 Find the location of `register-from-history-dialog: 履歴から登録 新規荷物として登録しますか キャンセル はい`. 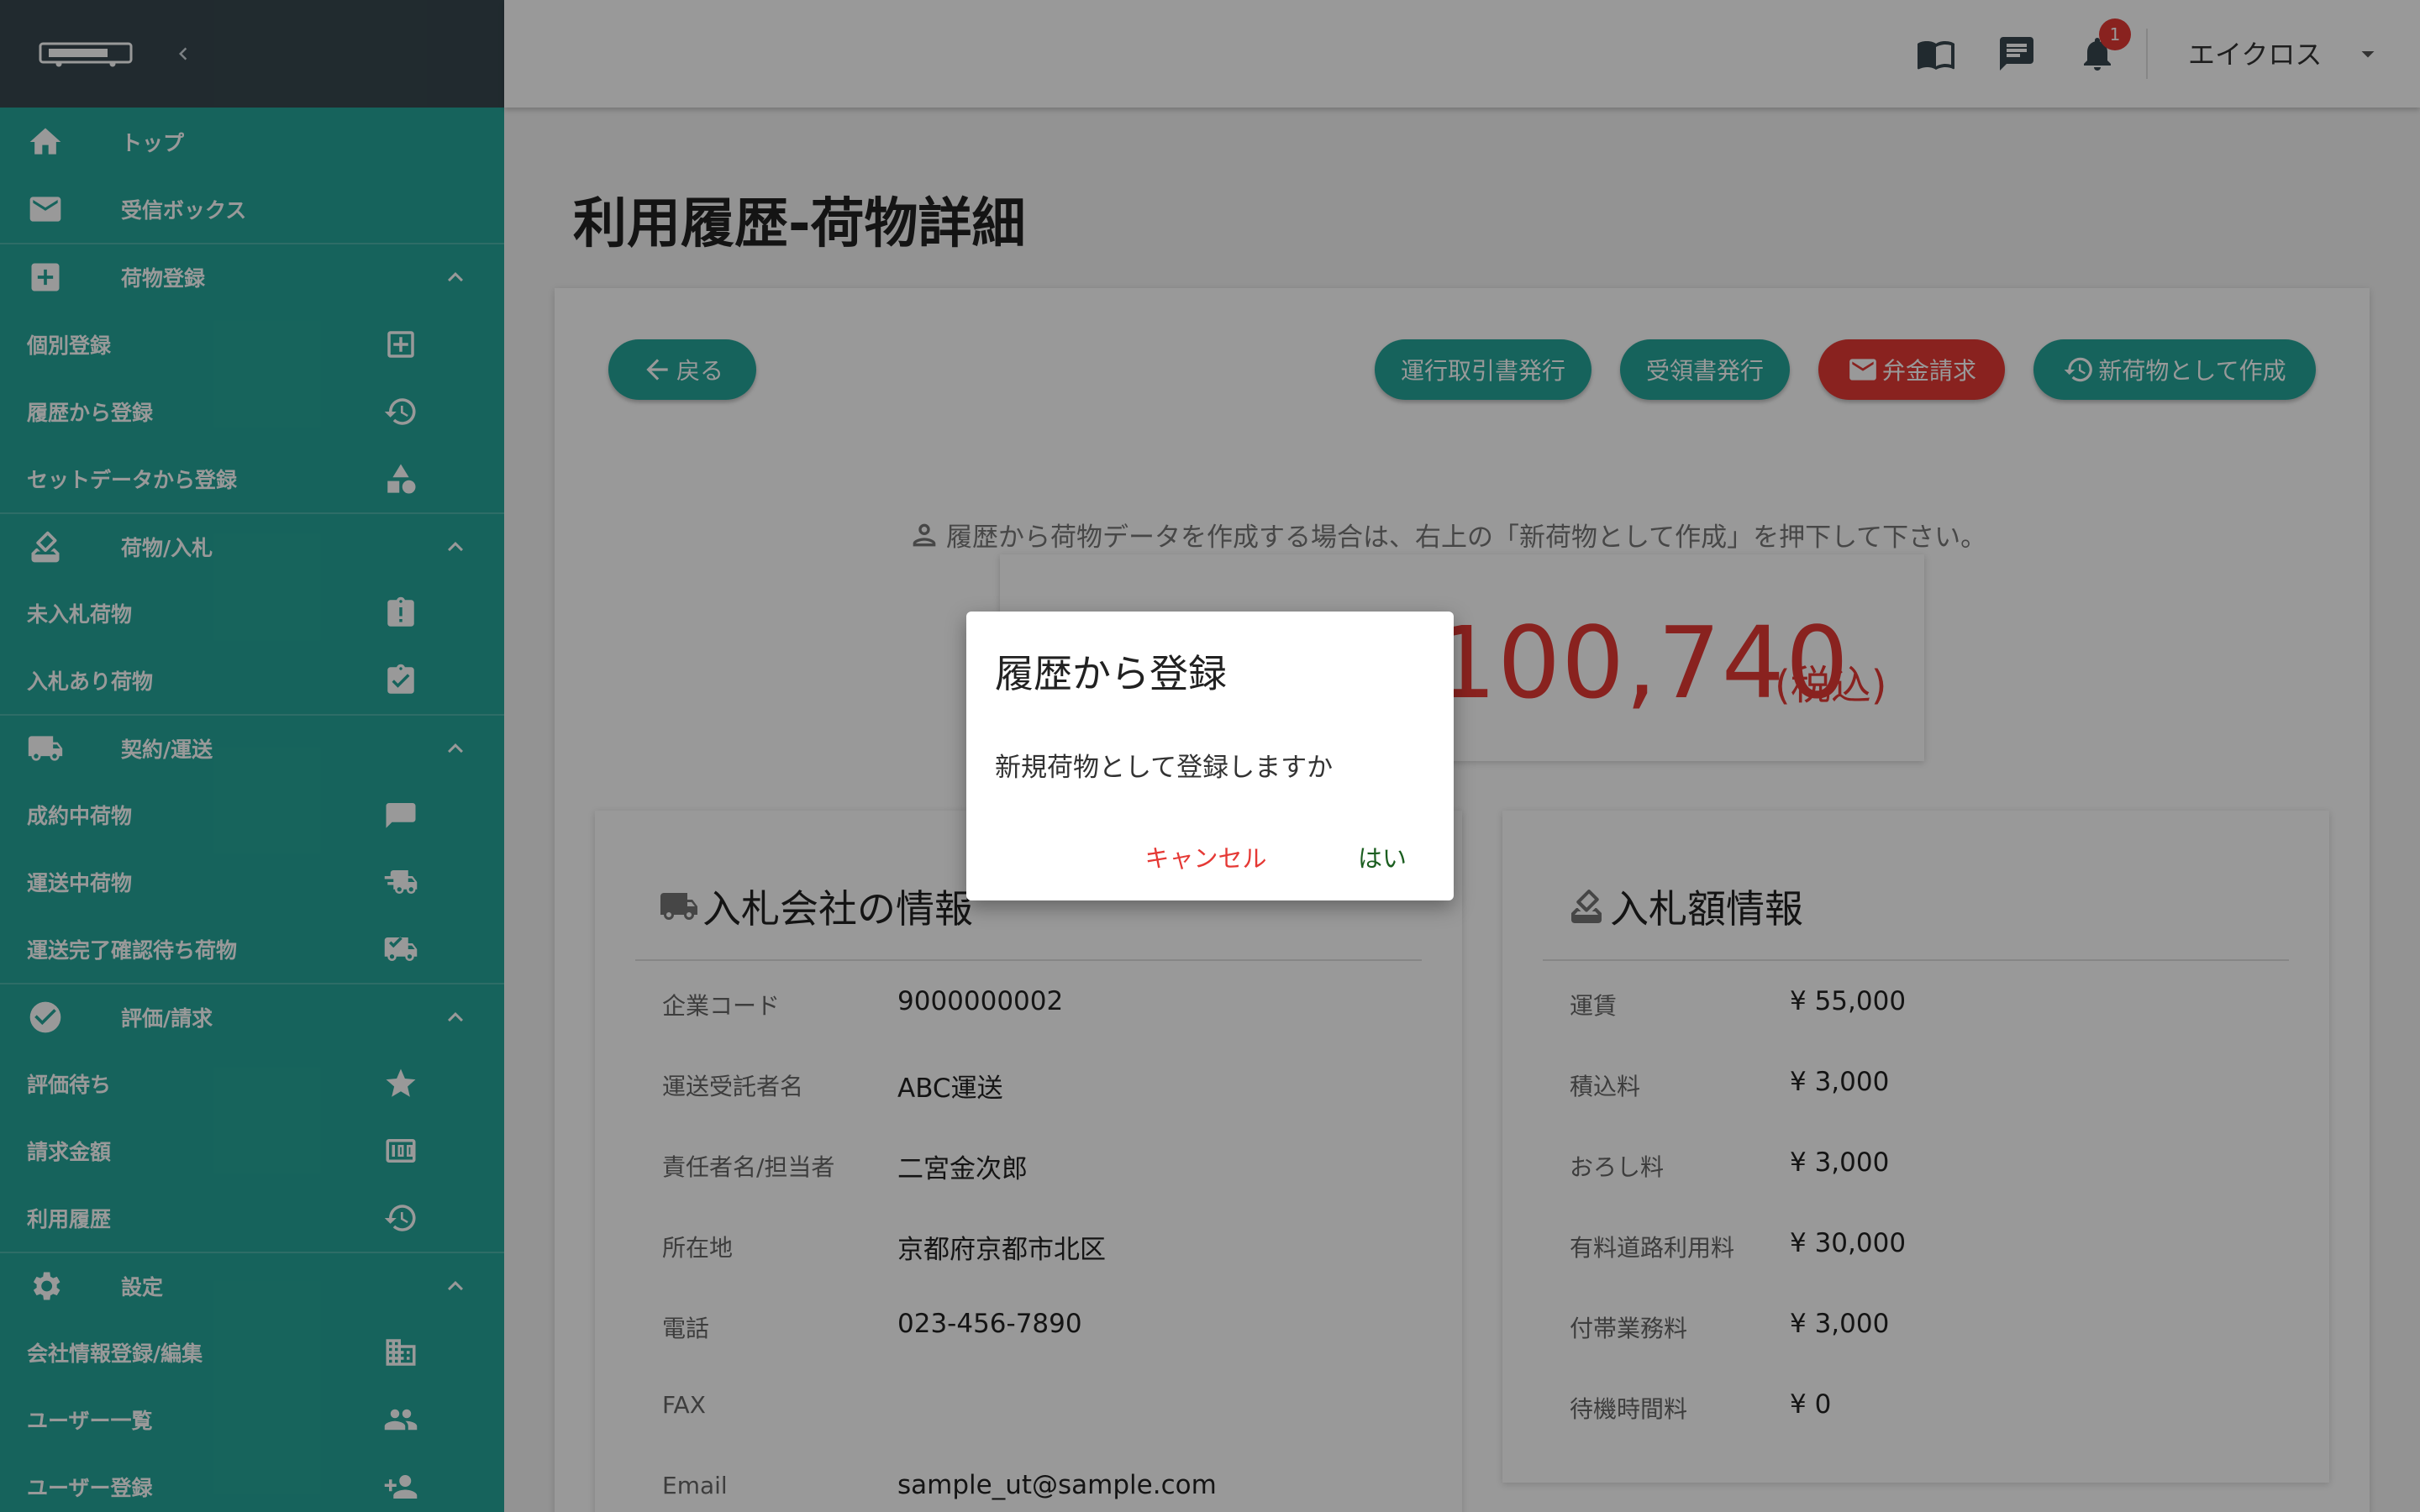

register-from-history-dialog: 履歴から登録 新規荷物として登録しますか キャンセル はい is located at coordinates (1210, 756).